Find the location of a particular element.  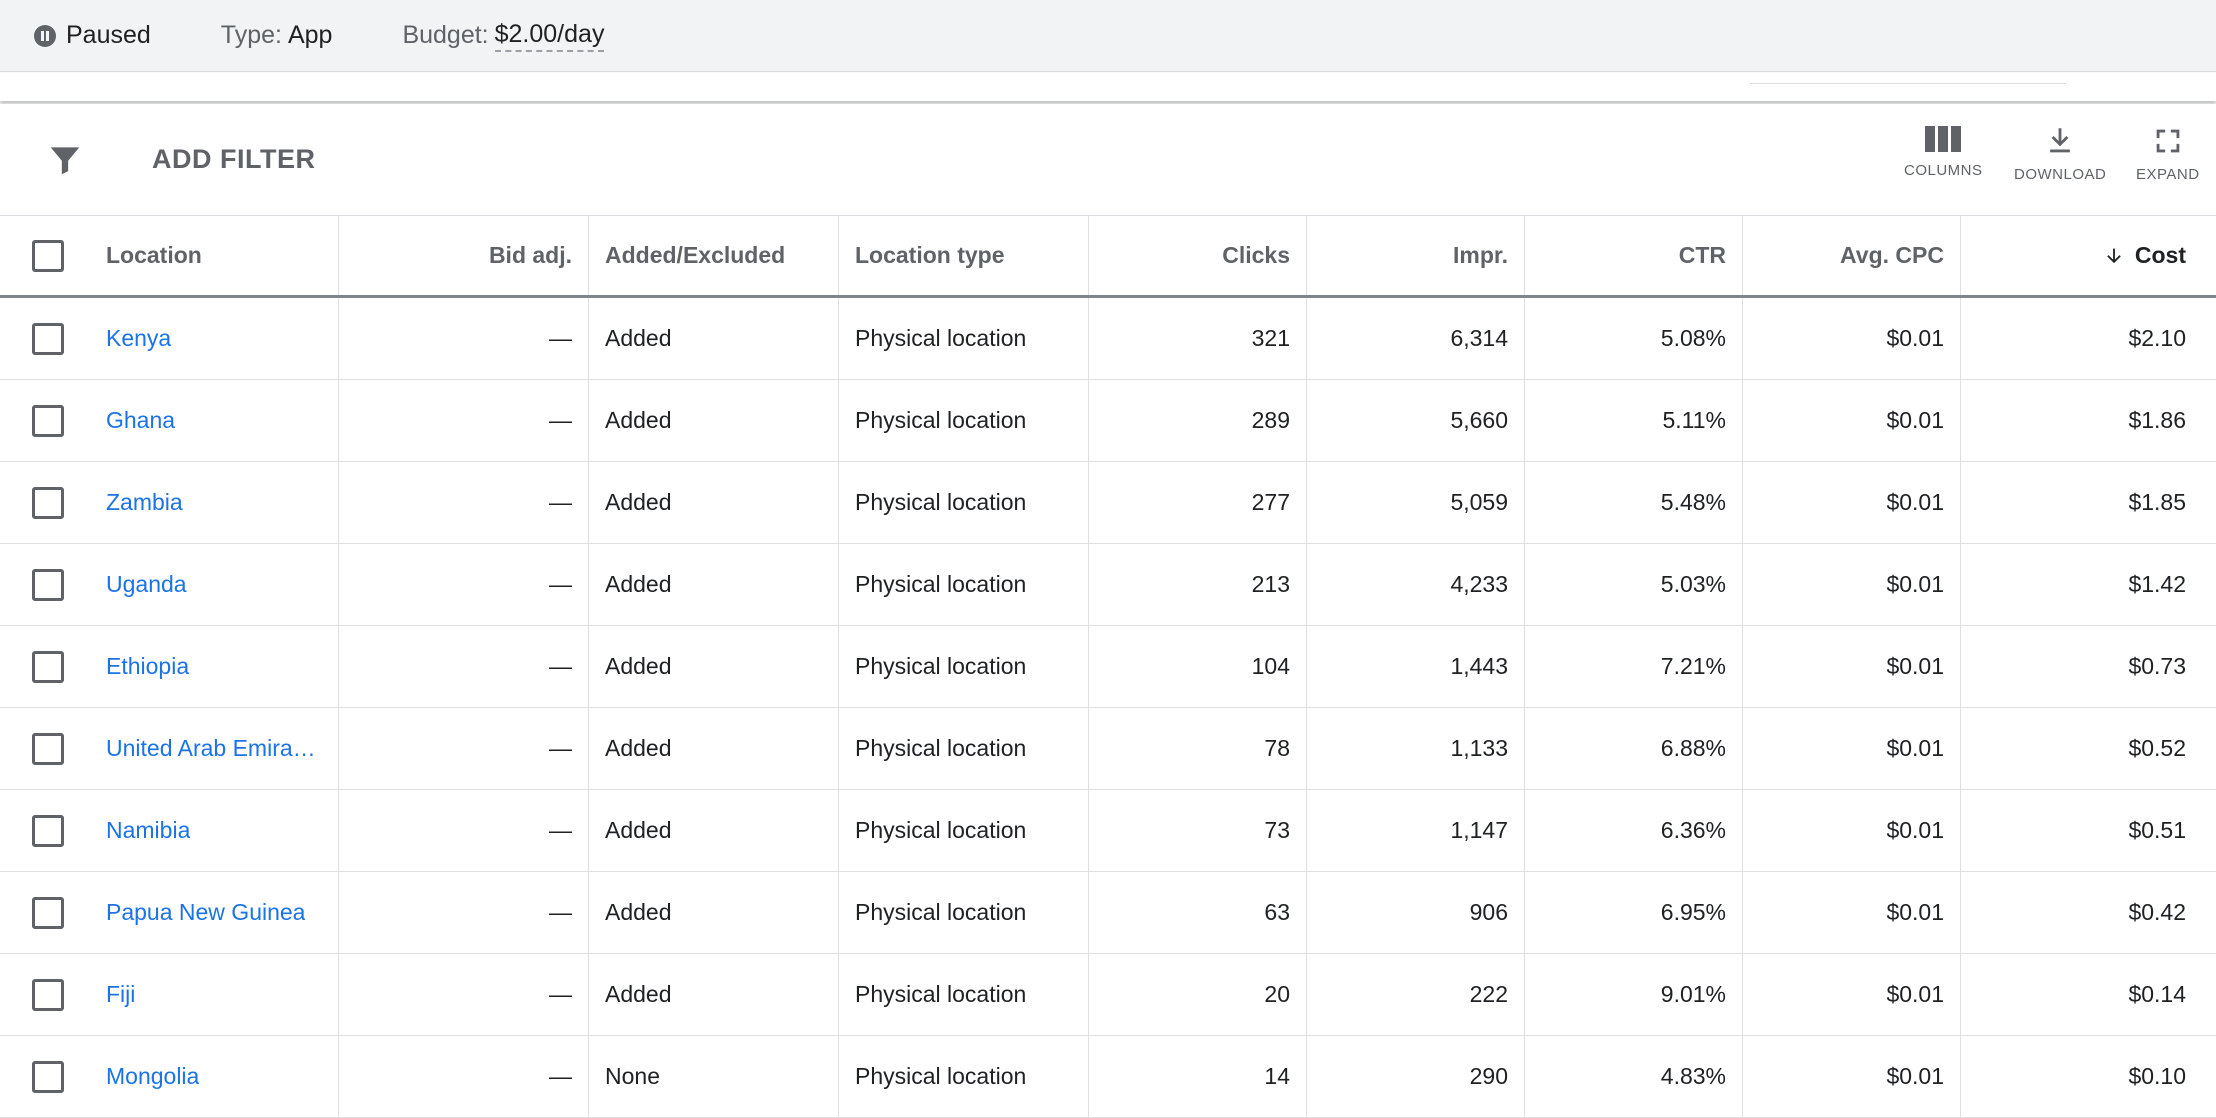

row-location-link: Kenya is located at coordinates (138, 338).